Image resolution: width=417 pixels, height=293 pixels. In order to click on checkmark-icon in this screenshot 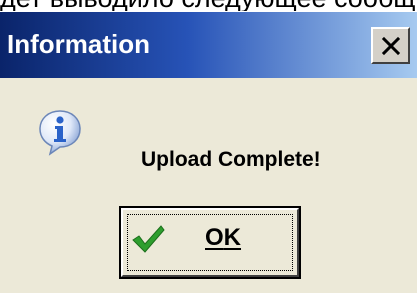, I will do `click(148, 239)`.